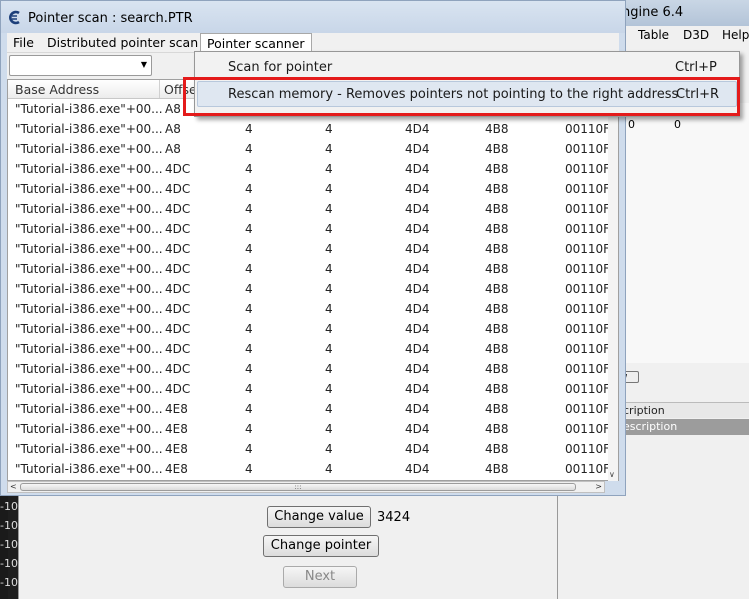 The width and height of the screenshot is (749, 599). What do you see at coordinates (612, 474) in the screenshot?
I see `scroll-down-icon: ∨` at bounding box center [612, 474].